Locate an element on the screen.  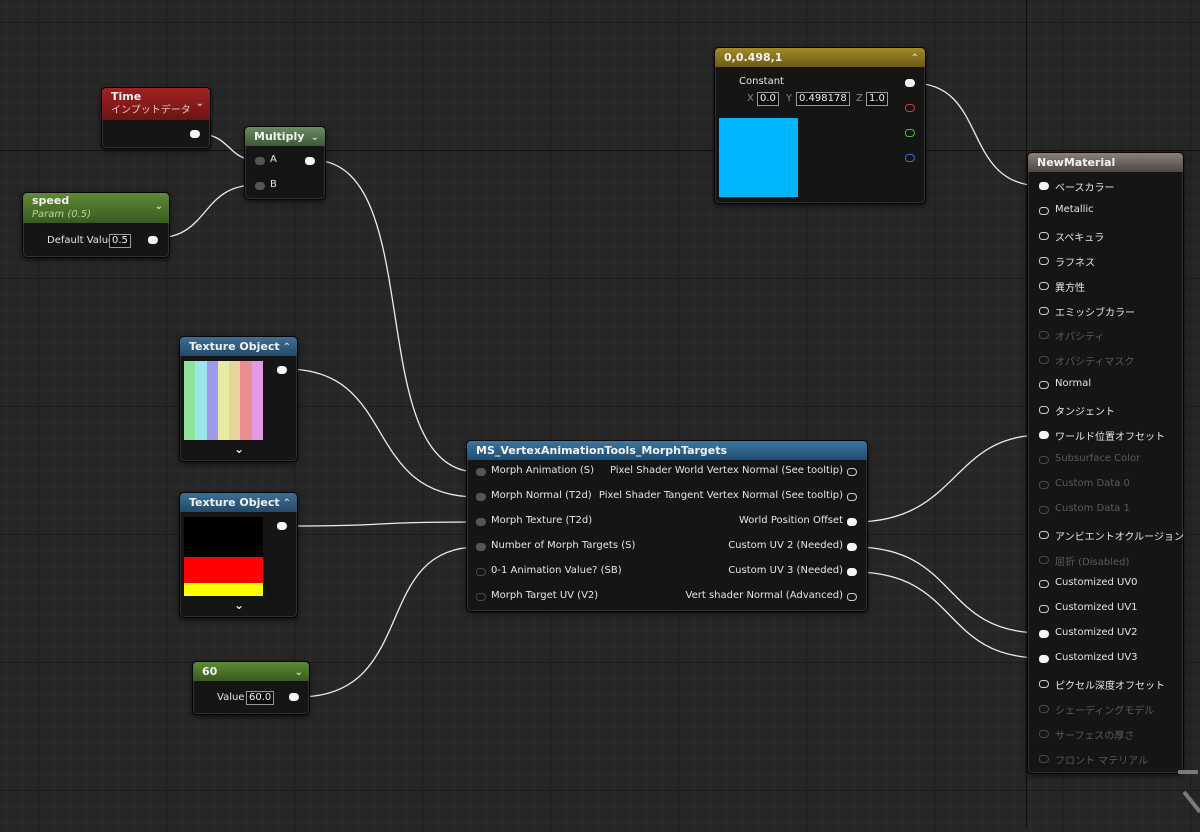
time-node: Time インプットデータ ⌄ is located at coordinates (156, 118).